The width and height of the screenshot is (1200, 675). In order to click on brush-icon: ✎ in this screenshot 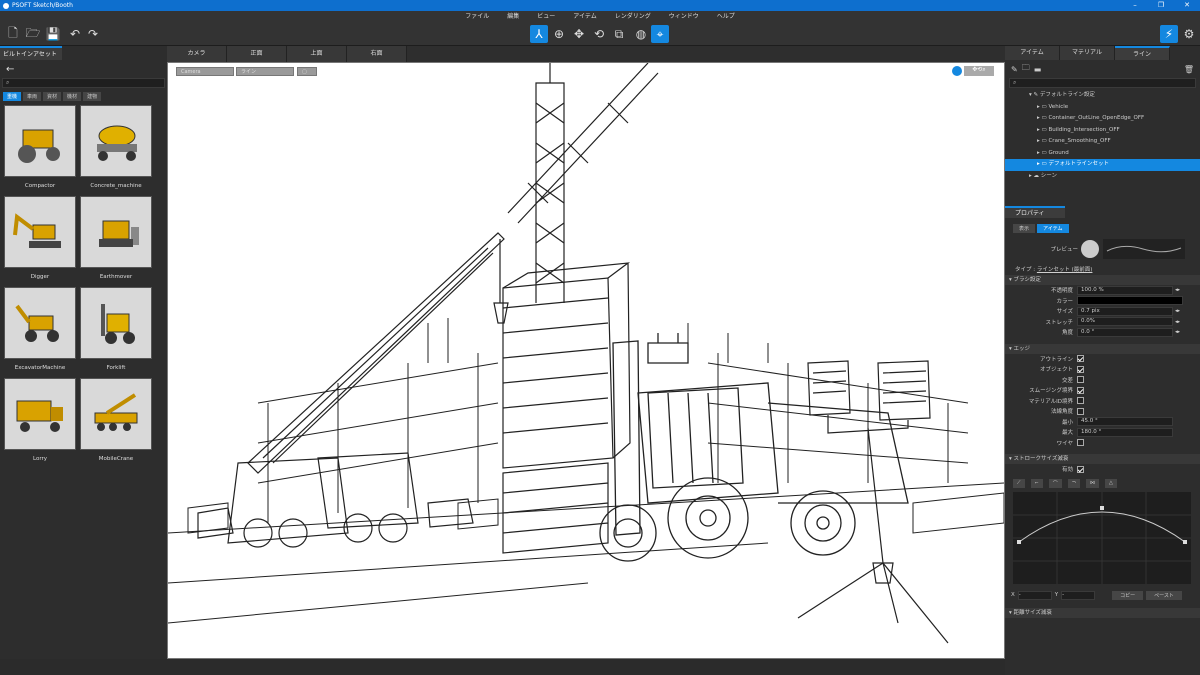, I will do `click(1014, 69)`.